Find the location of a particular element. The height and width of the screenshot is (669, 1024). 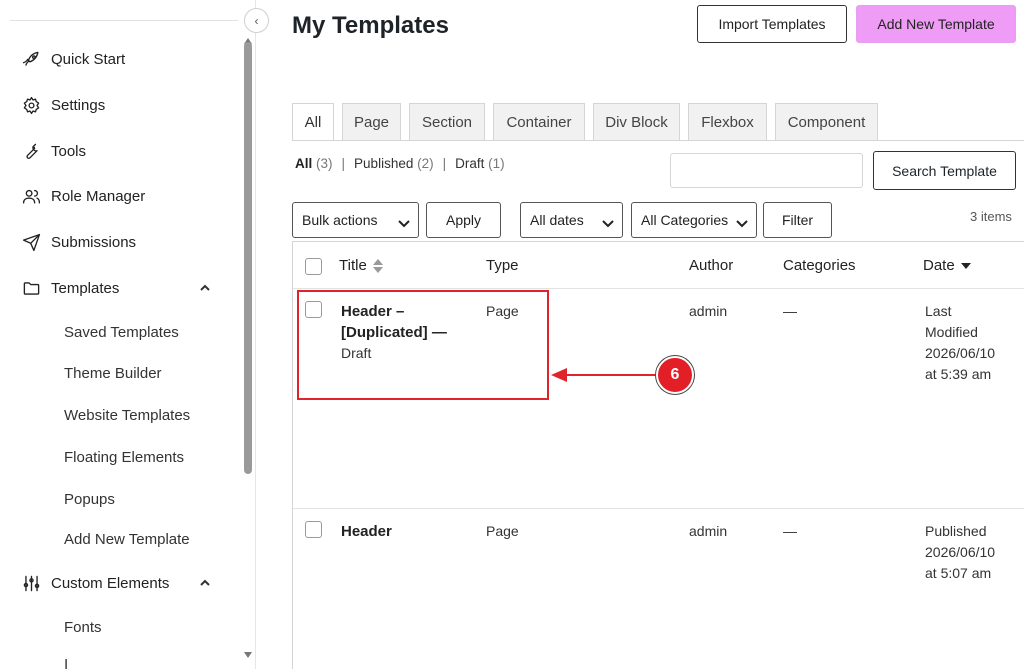

sidebar-scrollbar is located at coordinates (248, 348).